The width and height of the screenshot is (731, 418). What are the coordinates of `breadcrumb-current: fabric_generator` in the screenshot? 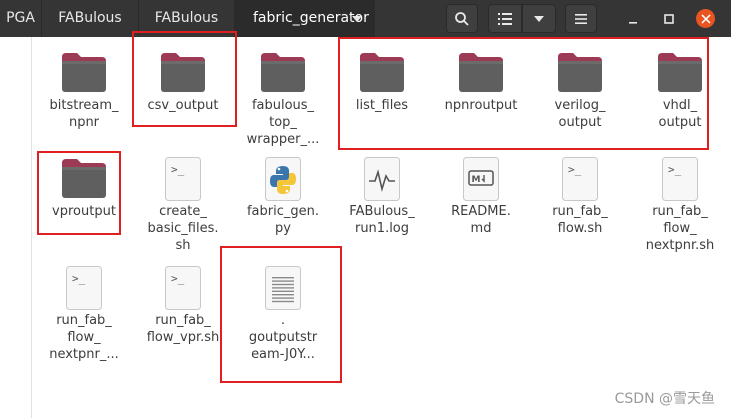 It's located at (305, 18).